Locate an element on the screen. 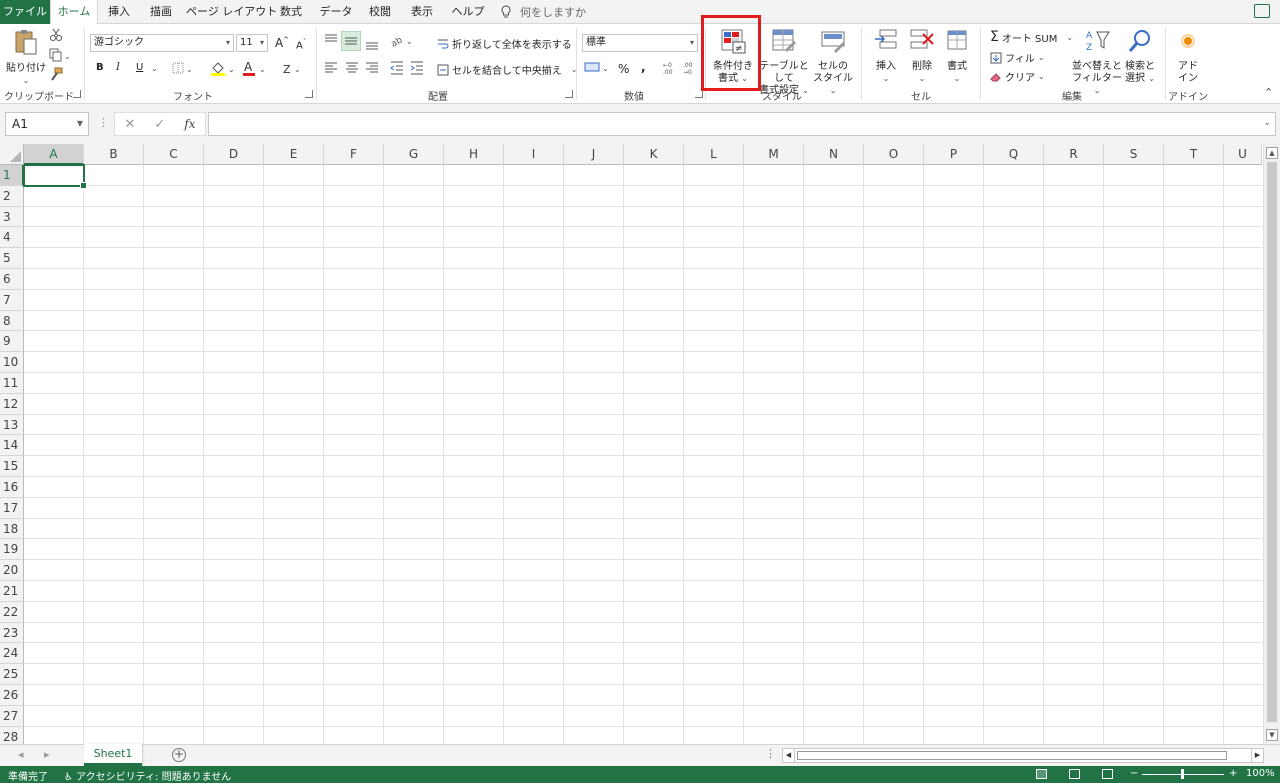  column-header-q: Q is located at coordinates (1014, 154).